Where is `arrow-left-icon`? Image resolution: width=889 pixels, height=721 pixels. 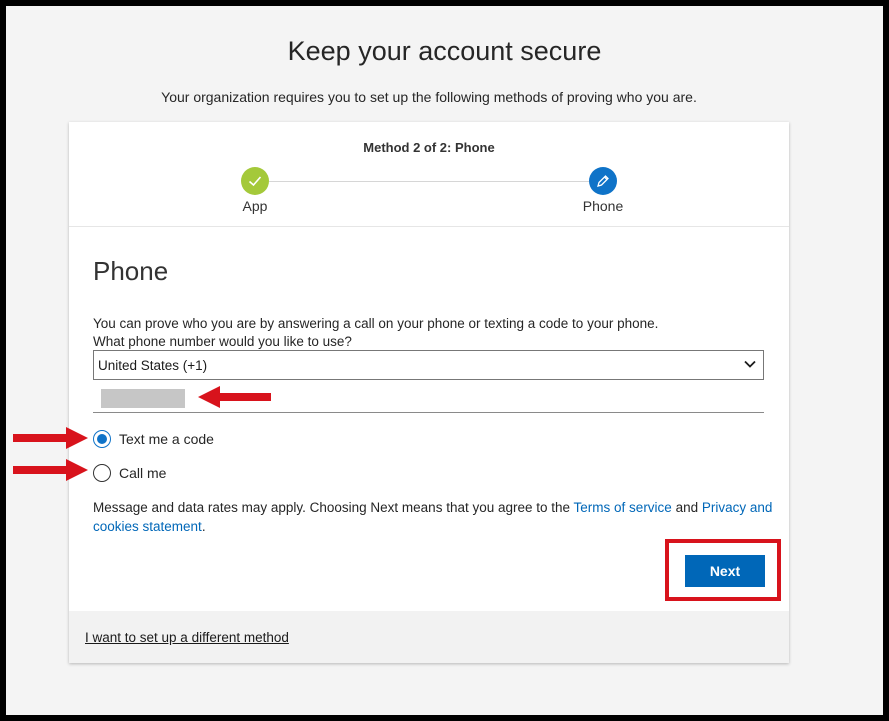 arrow-left-icon is located at coordinates (234, 397).